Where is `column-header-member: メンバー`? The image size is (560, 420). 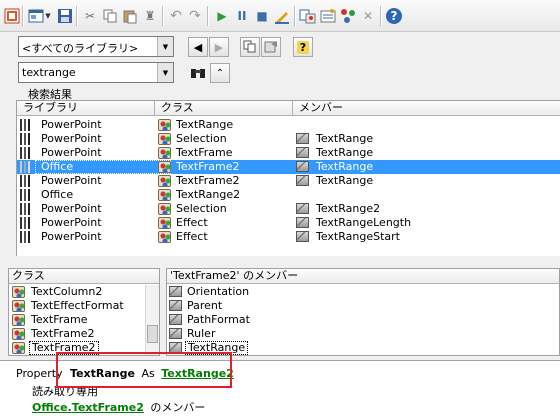
column-header-member: メンバー is located at coordinates (426, 108).